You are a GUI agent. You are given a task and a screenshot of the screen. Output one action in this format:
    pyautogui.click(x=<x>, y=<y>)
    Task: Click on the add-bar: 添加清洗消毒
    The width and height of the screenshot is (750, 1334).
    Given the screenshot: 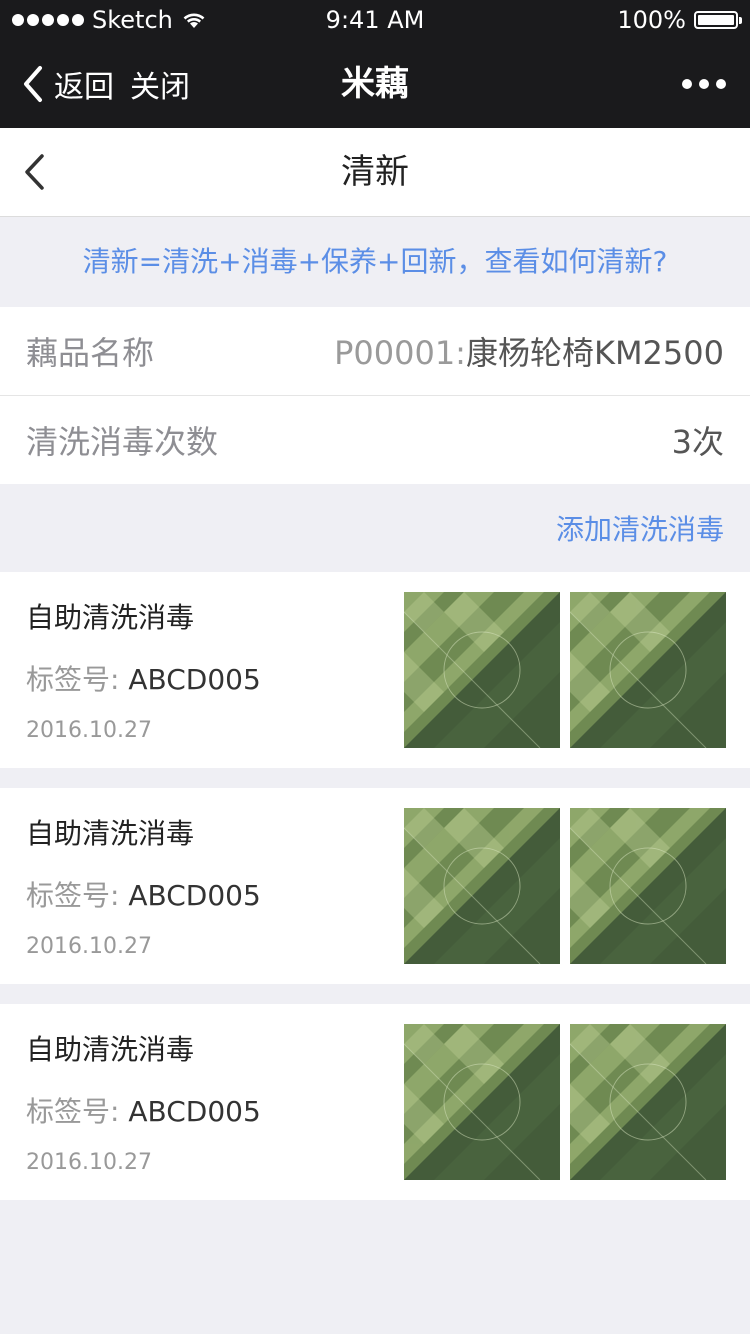 What is the action you would take?
    pyautogui.click(x=375, y=528)
    